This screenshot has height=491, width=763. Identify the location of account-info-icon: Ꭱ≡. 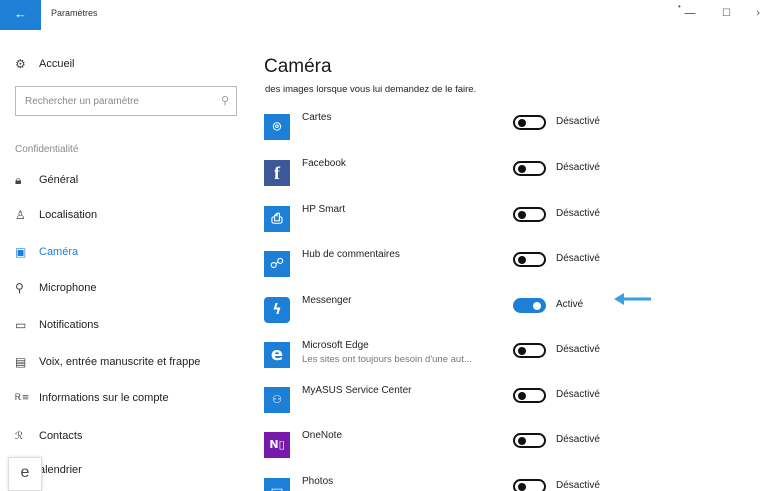
(22, 398).